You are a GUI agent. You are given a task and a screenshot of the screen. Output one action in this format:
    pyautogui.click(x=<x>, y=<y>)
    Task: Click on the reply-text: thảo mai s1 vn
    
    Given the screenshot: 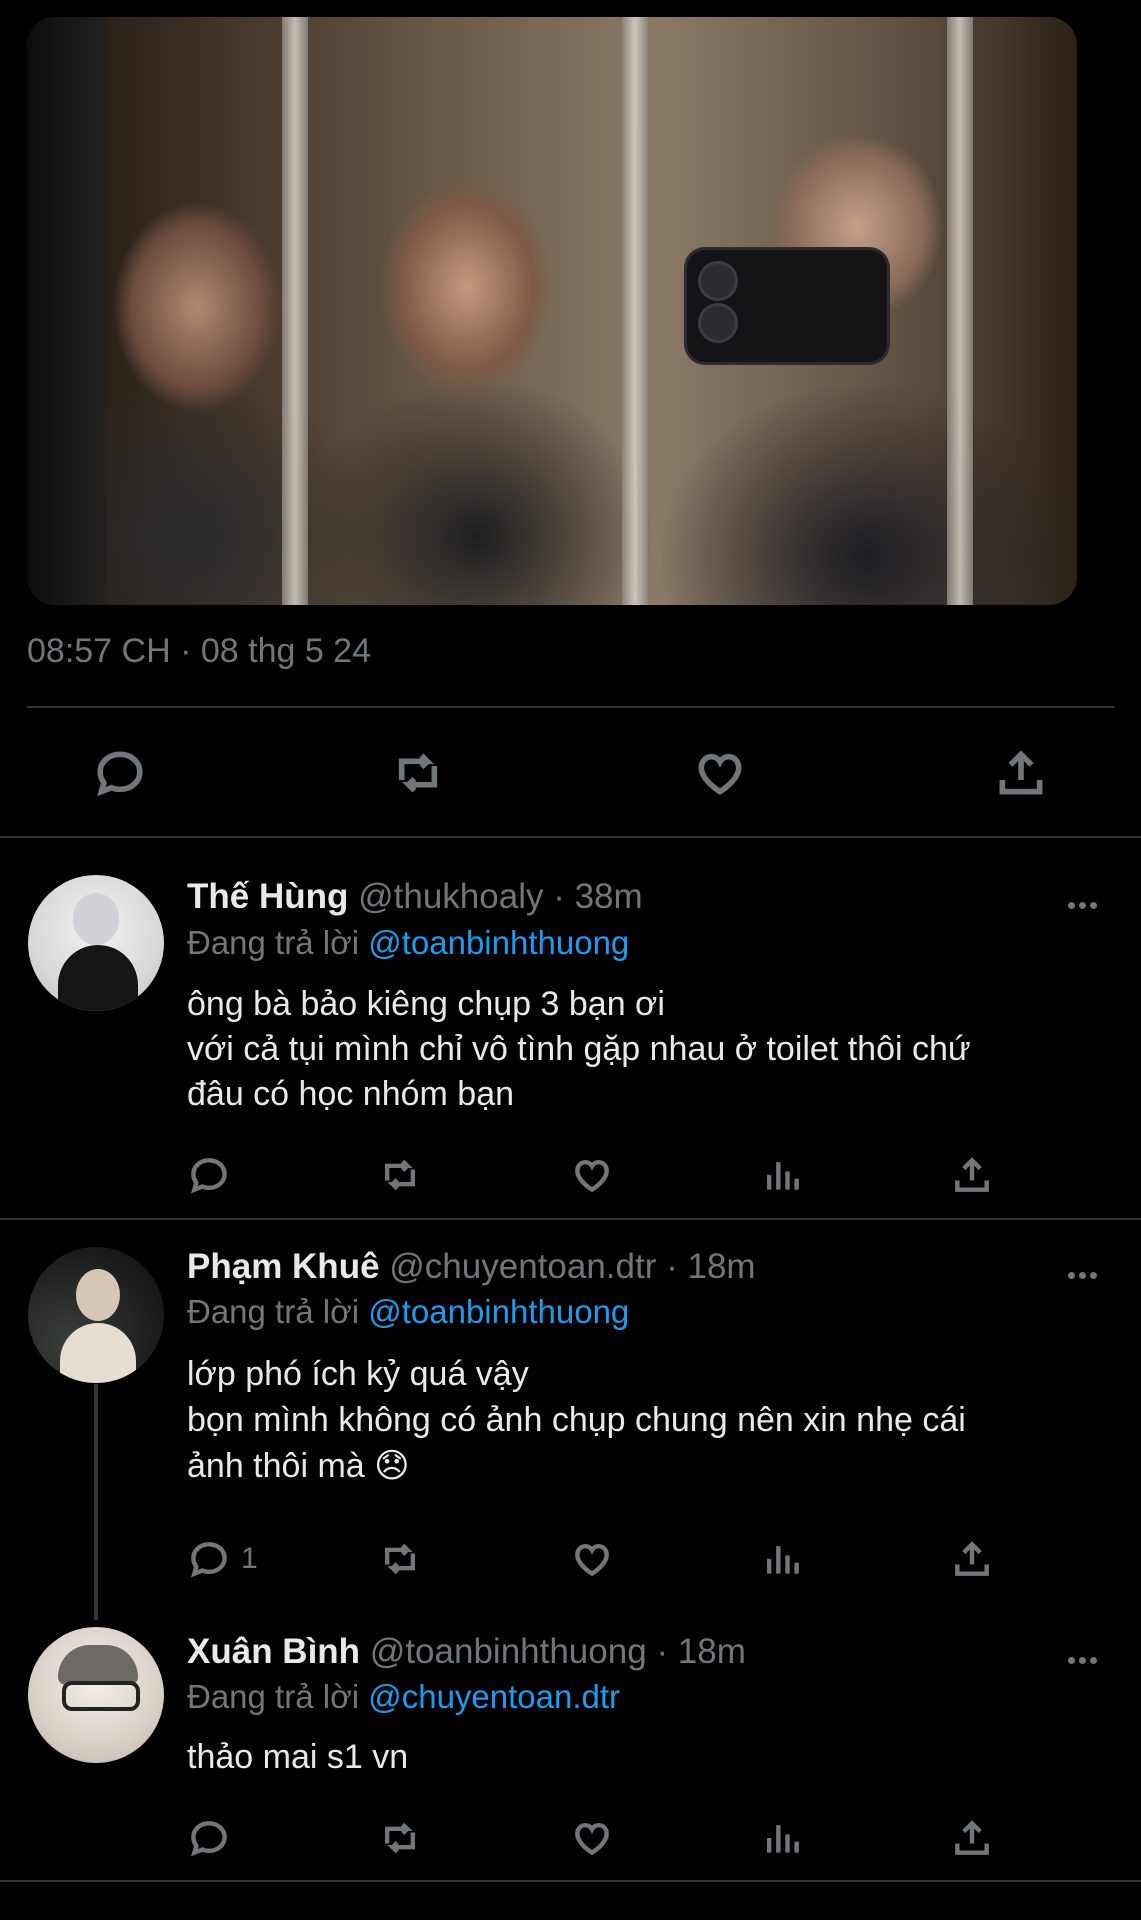 What is the action you would take?
    pyautogui.click(x=298, y=1757)
    